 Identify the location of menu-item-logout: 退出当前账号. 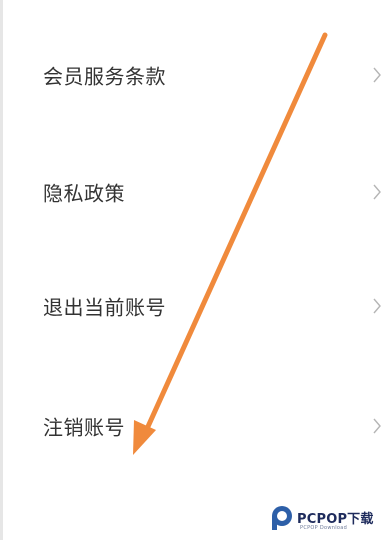
(195, 306).